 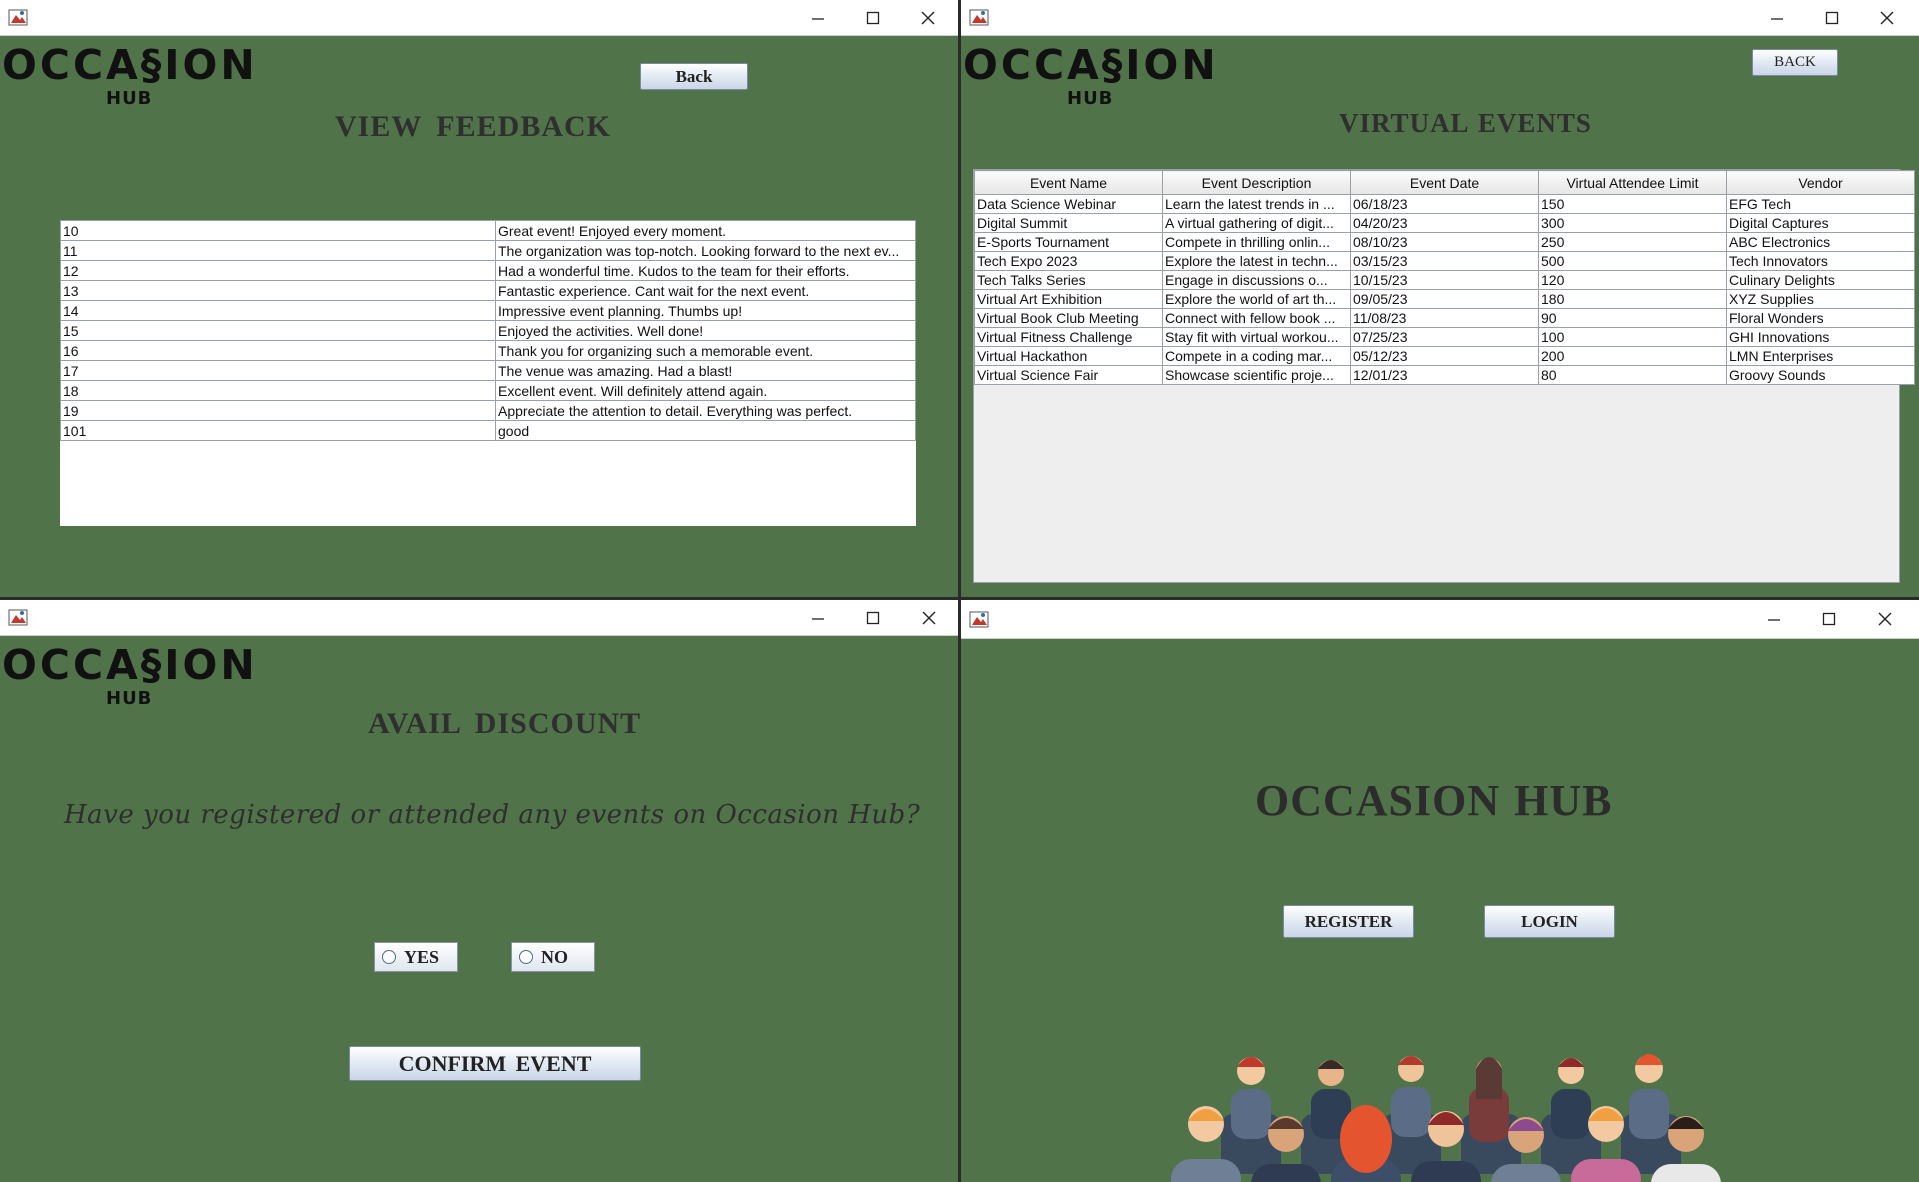 What do you see at coordinates (1068, 318) in the screenshot?
I see `table-cell: Virtual Book Club Meeting` at bounding box center [1068, 318].